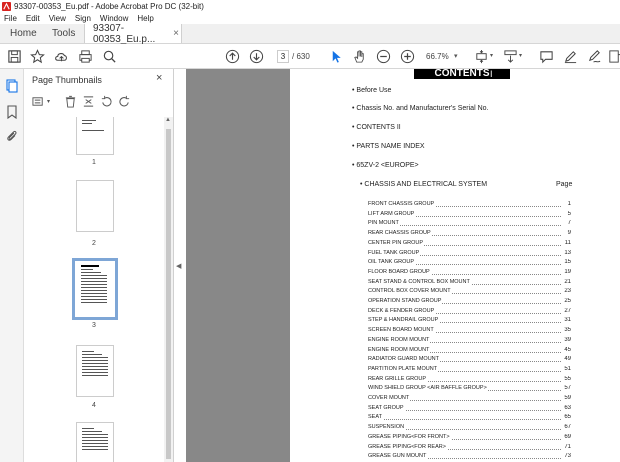 The height and width of the screenshot is (462, 620). Describe the element at coordinates (613, 56) in the screenshot. I see `more-tools-icon` at that location.